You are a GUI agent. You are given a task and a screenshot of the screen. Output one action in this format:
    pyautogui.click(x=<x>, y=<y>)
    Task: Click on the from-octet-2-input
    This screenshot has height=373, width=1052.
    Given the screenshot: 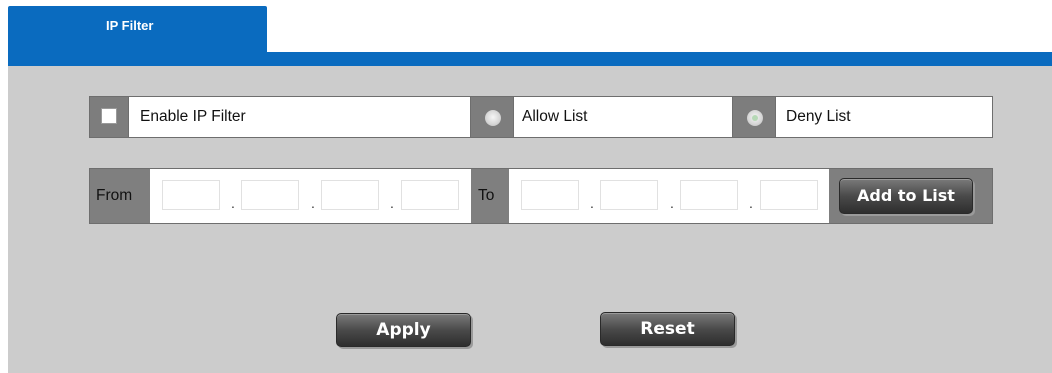 What is the action you would take?
    pyautogui.click(x=270, y=195)
    